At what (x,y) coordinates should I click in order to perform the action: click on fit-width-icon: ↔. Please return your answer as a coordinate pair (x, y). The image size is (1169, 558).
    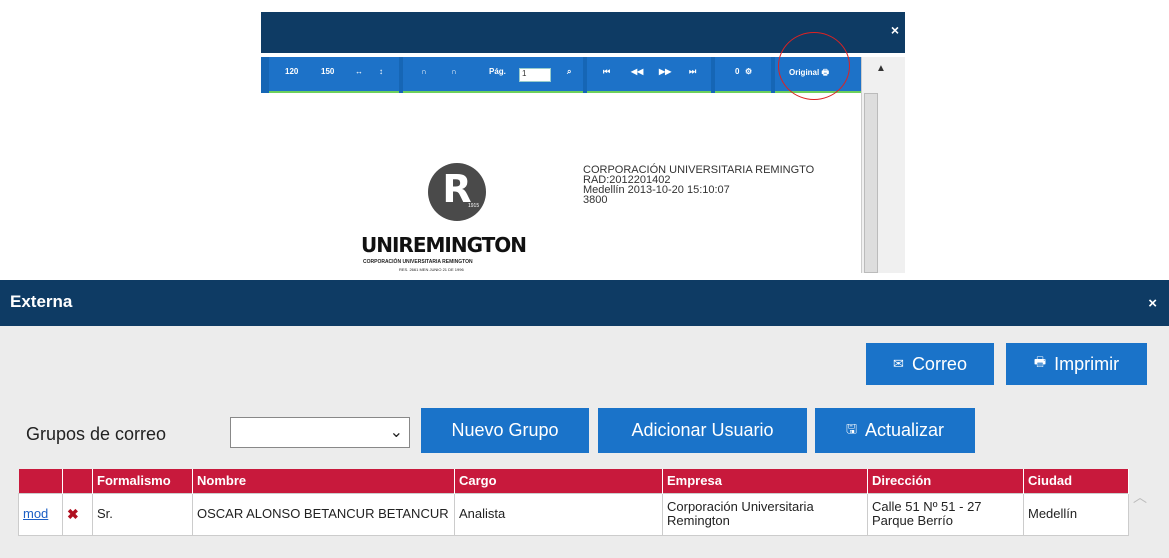
    Looking at the image, I should click on (359, 71).